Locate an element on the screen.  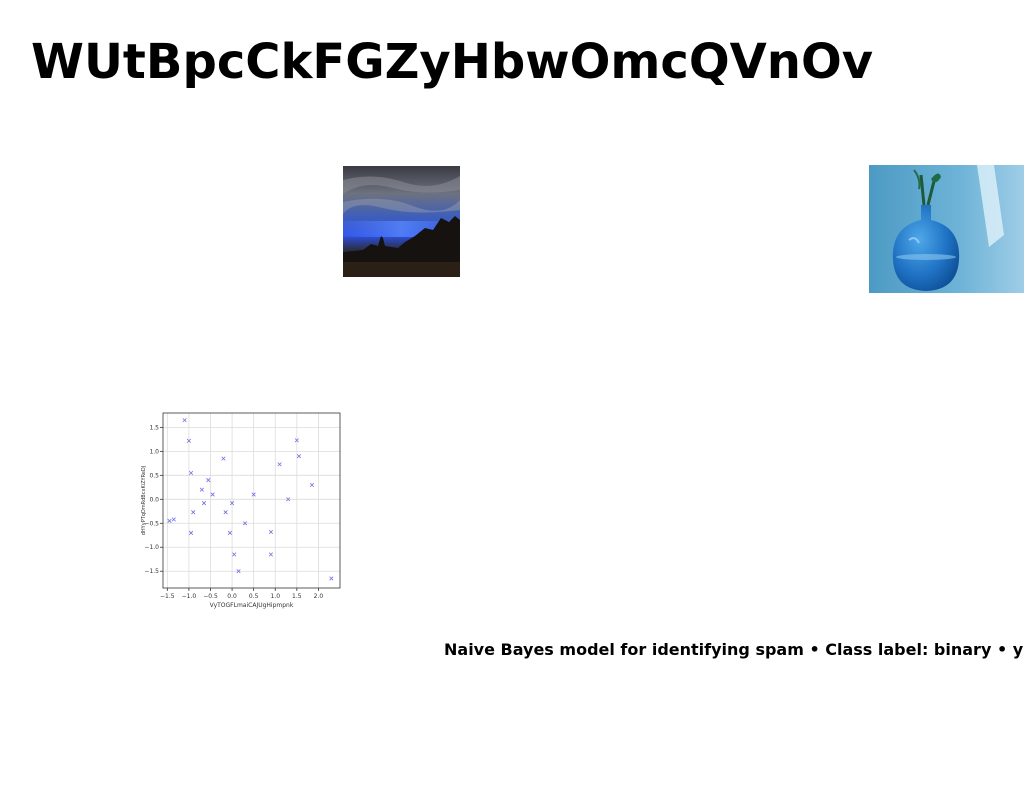
x-tick-label: 0.5 is located at coordinates (254, 596).